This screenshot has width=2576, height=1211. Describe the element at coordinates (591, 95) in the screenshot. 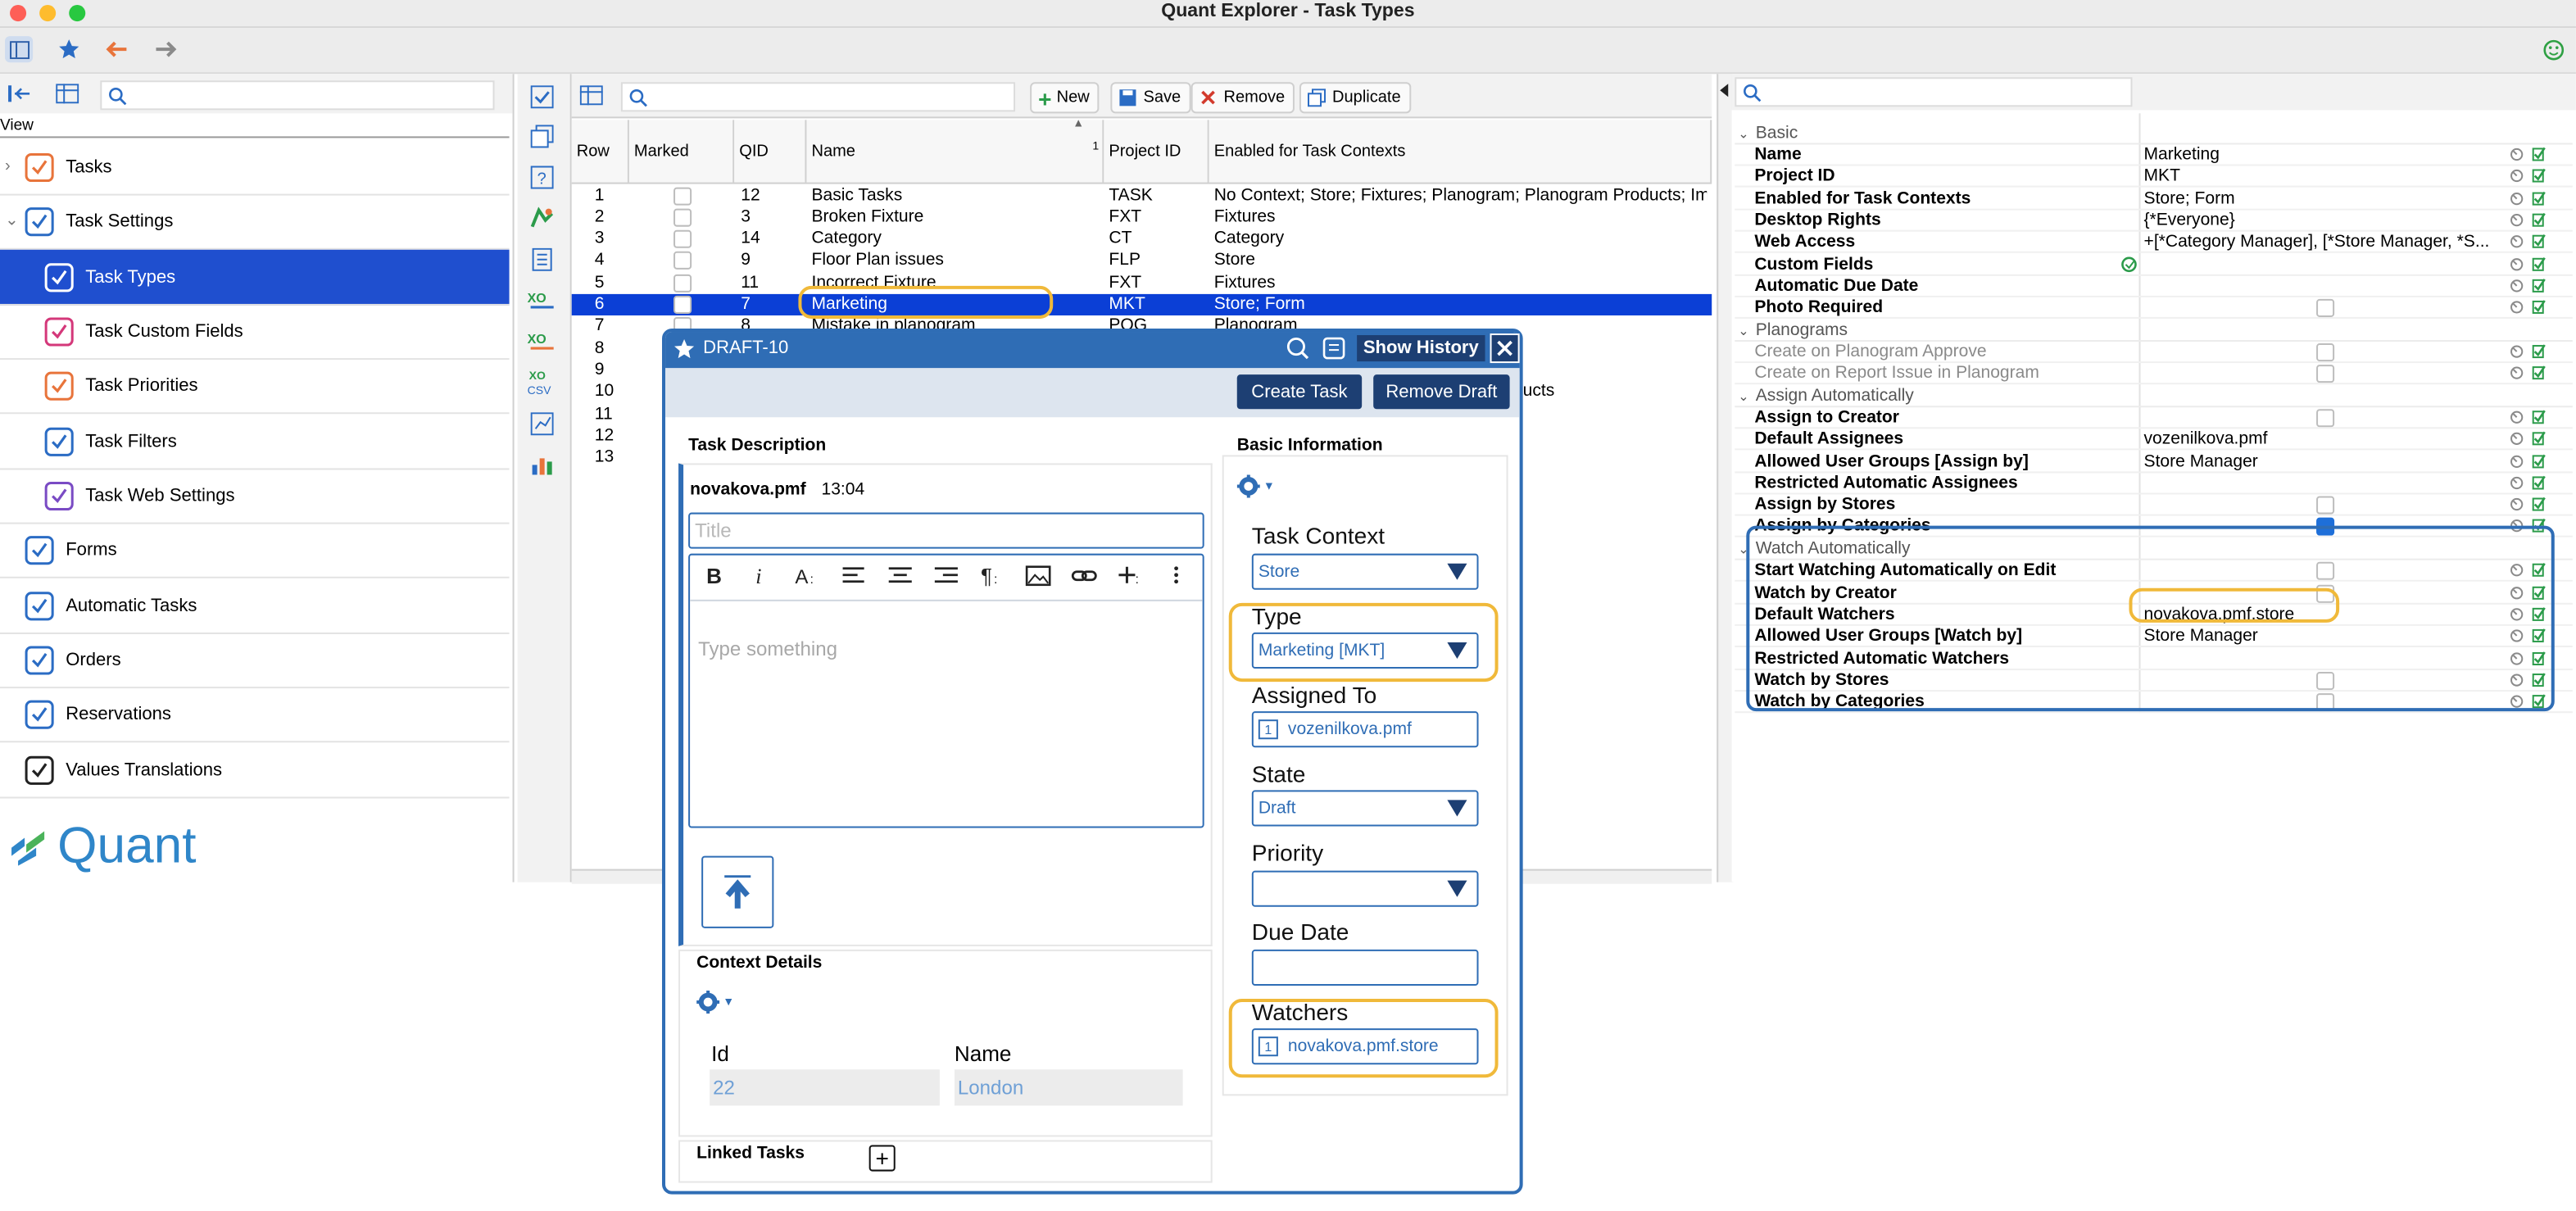

I see `grid-settings-icon` at that location.